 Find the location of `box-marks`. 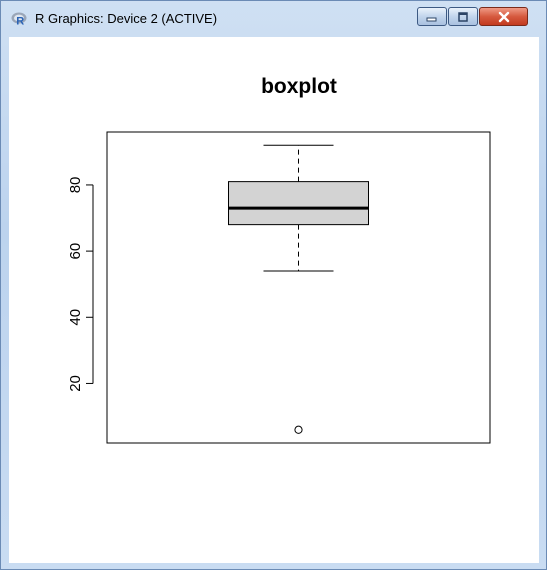

box-marks is located at coordinates (298, 289).